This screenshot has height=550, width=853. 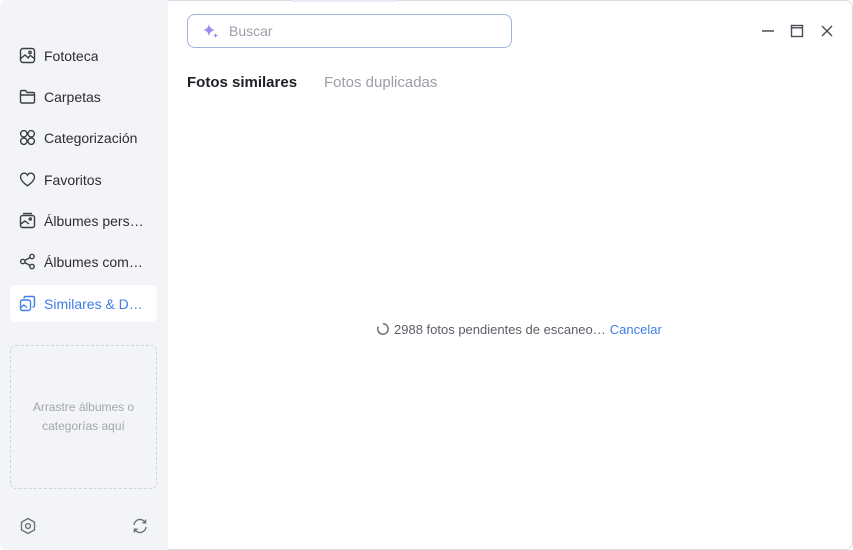 I want to click on sidebar-item-fototeca: Fototeca, so click(x=83, y=55).